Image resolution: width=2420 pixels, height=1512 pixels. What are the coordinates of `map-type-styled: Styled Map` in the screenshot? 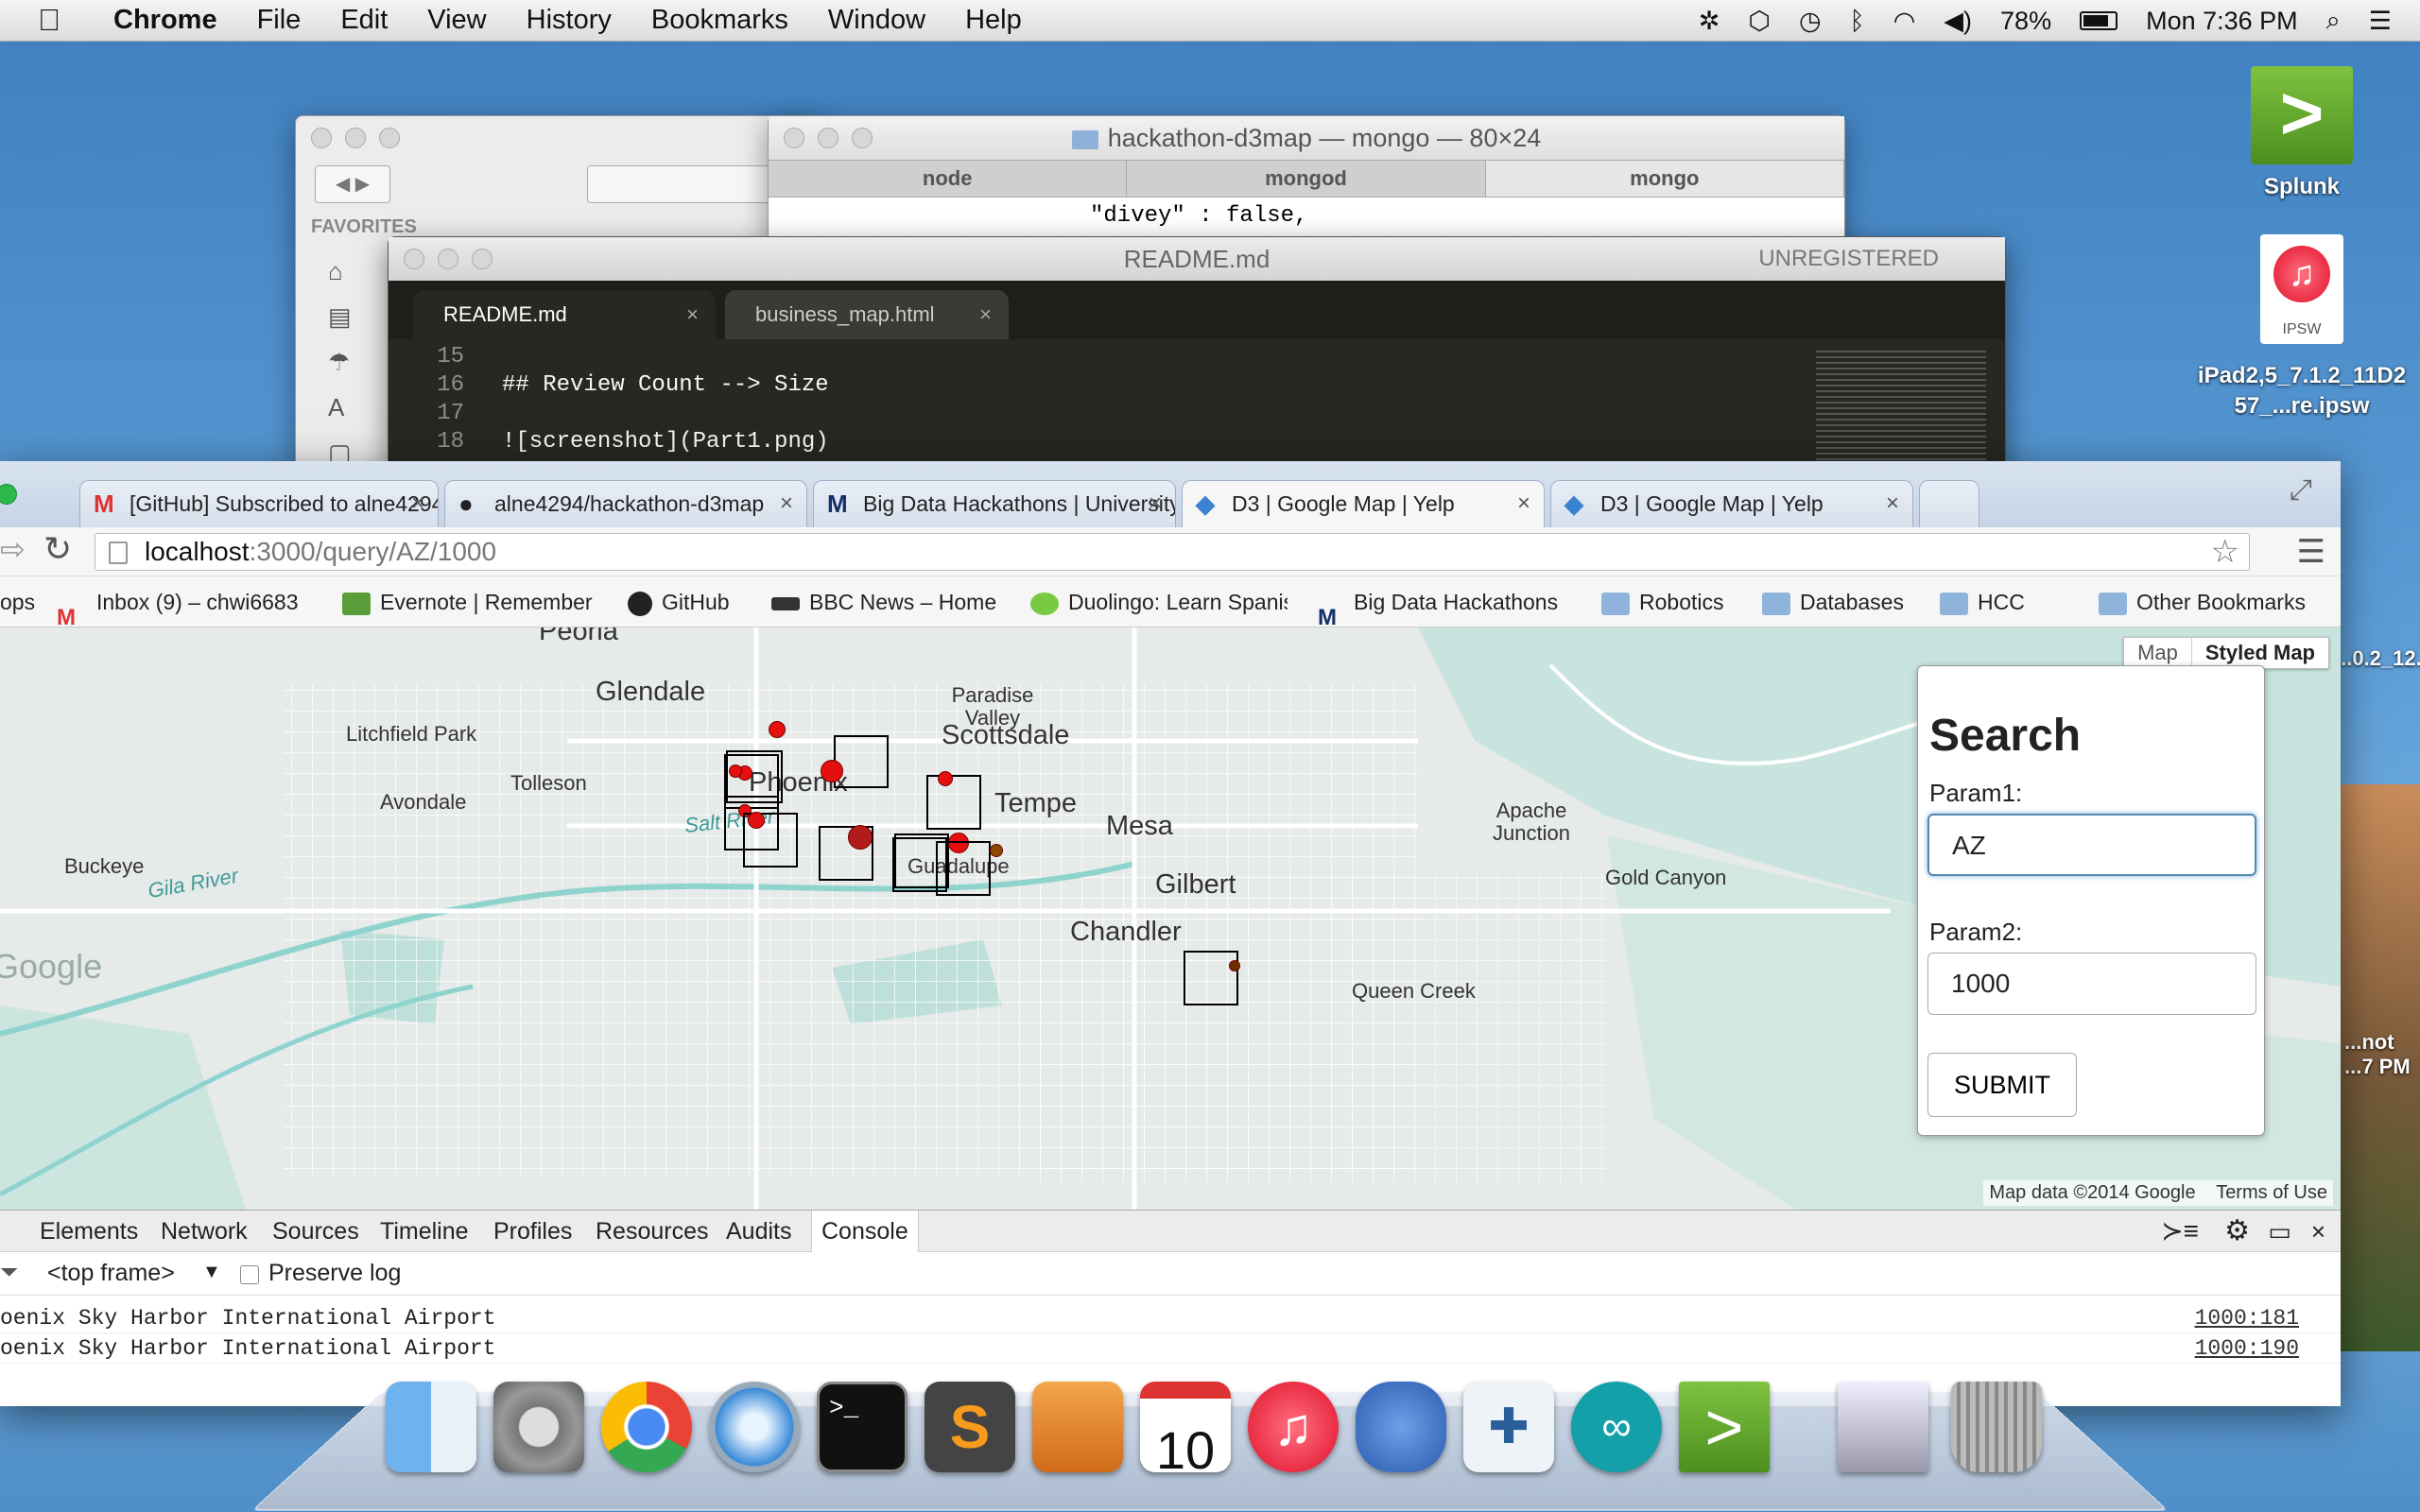 It's located at (2259, 653).